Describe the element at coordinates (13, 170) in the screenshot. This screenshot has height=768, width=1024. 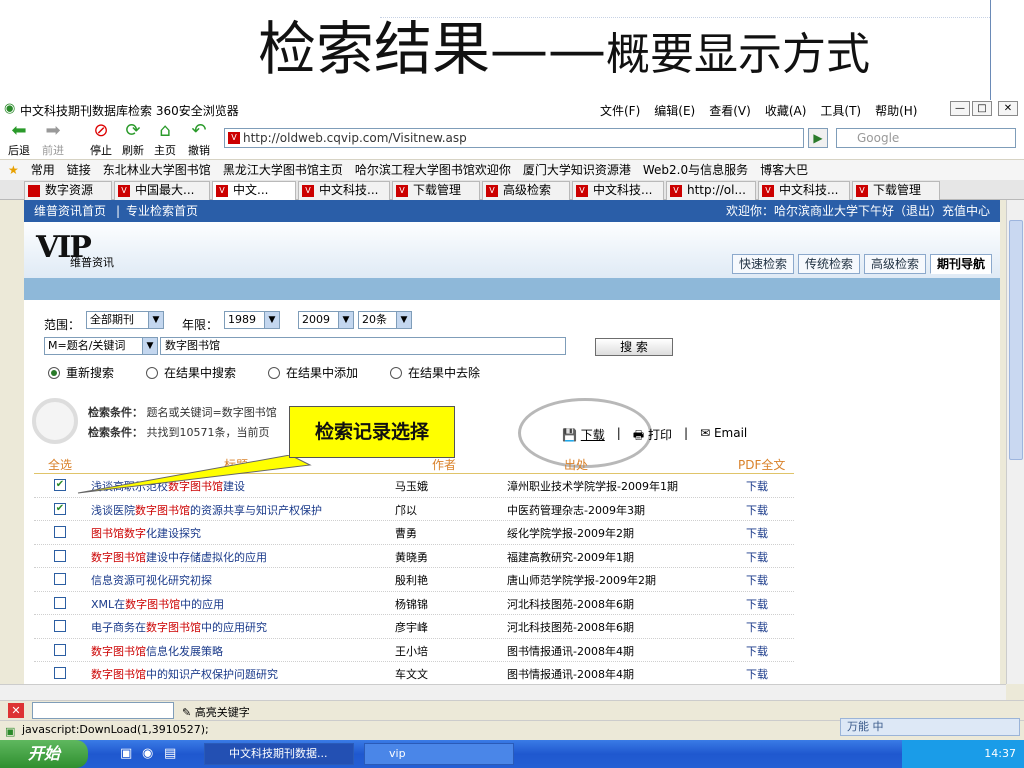
I see `star-icon: ★` at that location.